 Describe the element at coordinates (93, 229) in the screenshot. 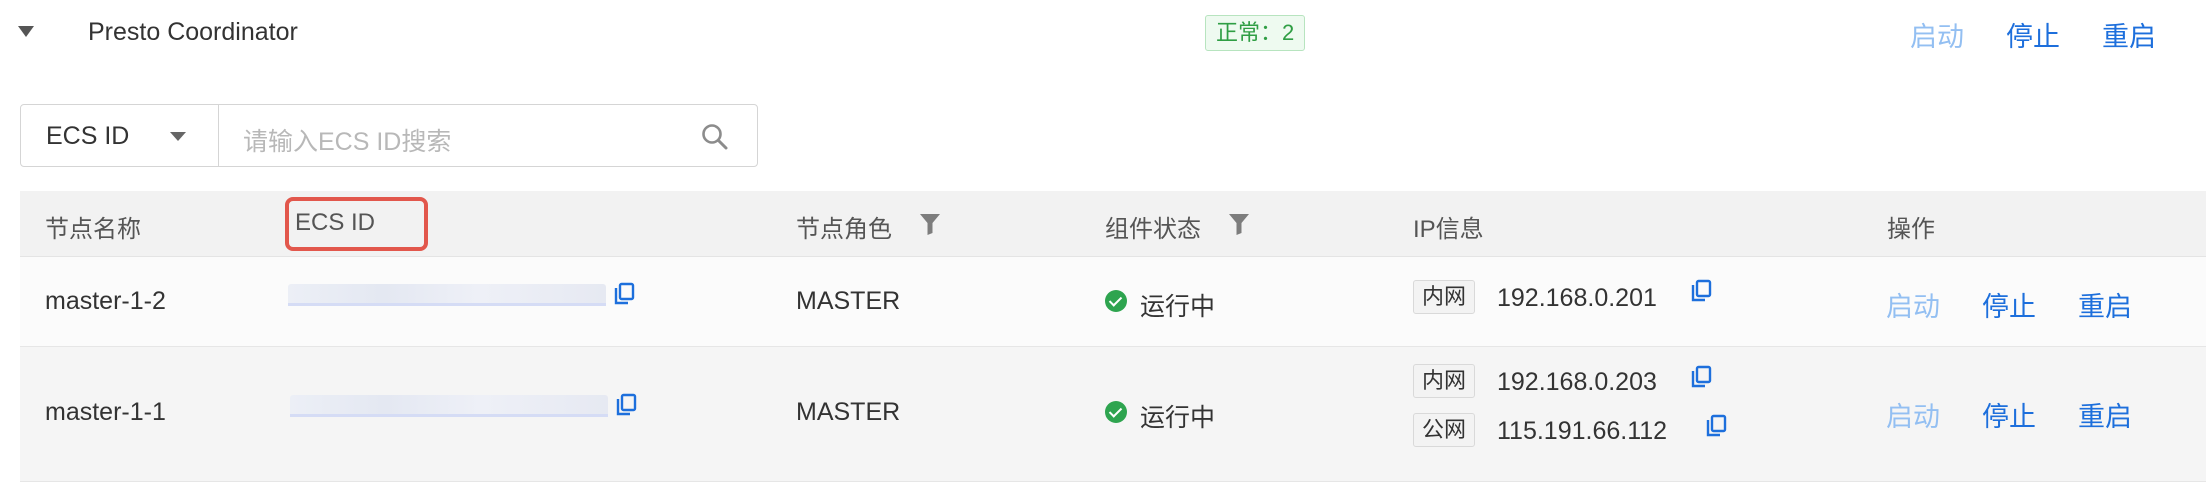

I see `column-node-name: 节点名称` at that location.